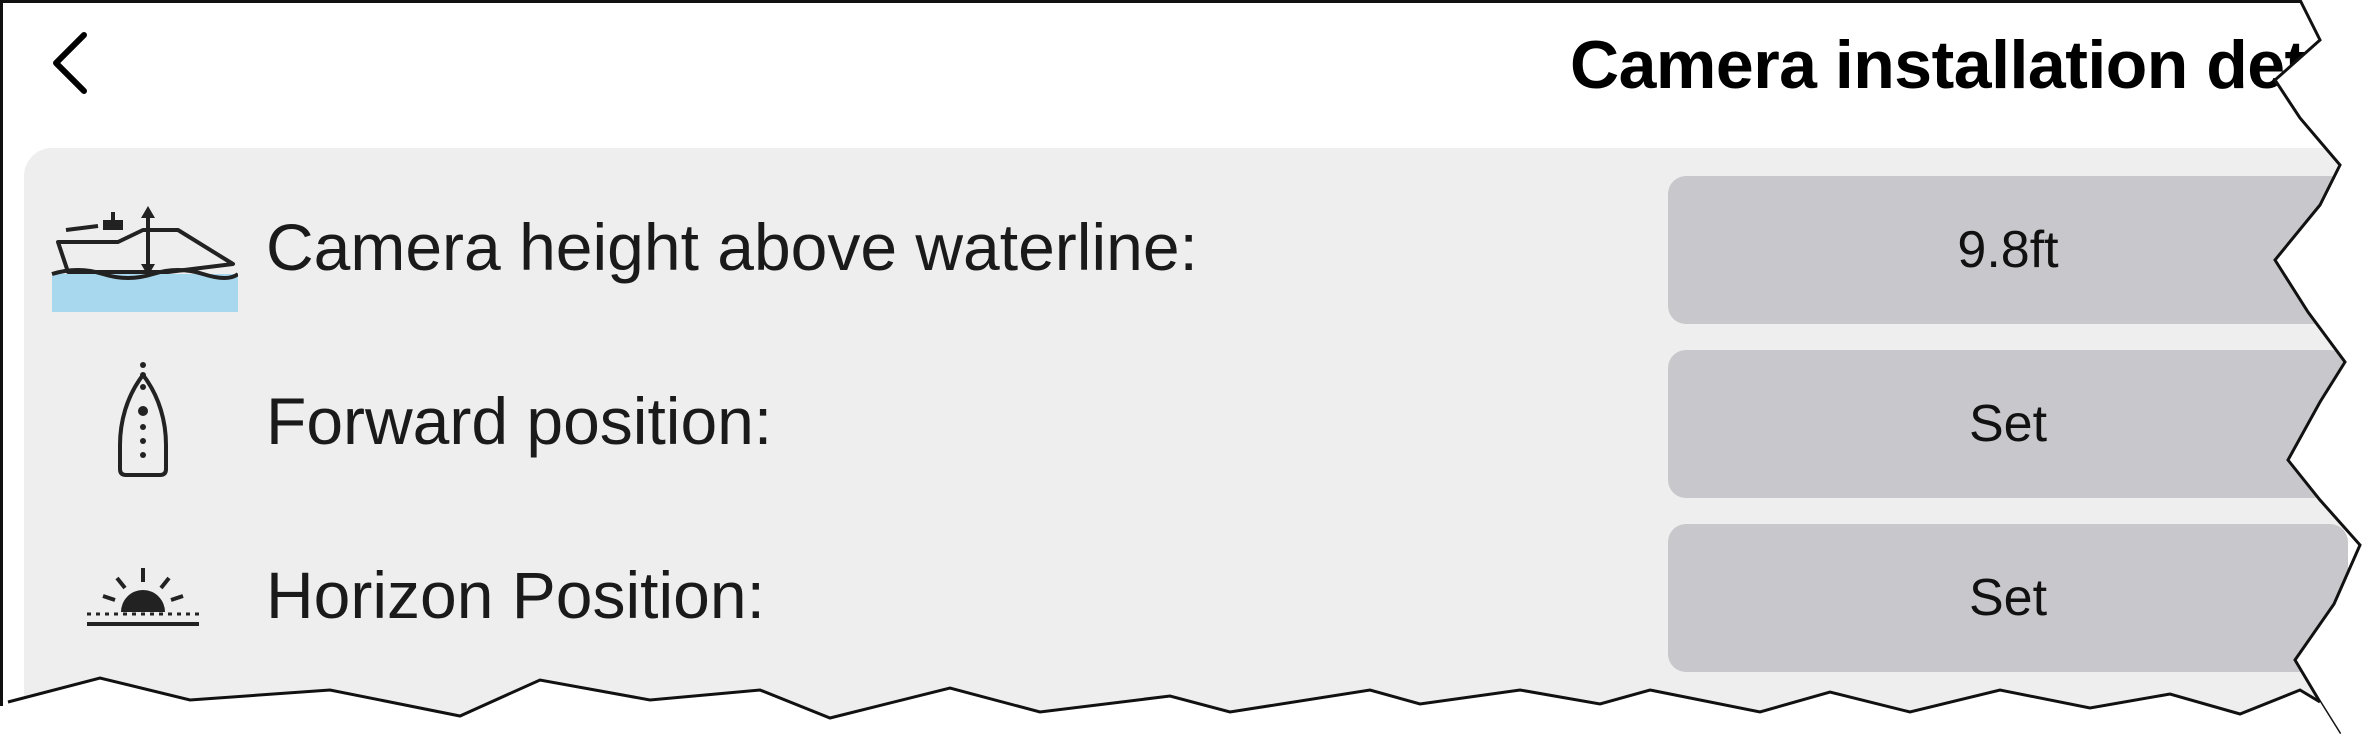  Describe the element at coordinates (2008, 598) in the screenshot. I see `horizon-position-set-button: Set` at that location.